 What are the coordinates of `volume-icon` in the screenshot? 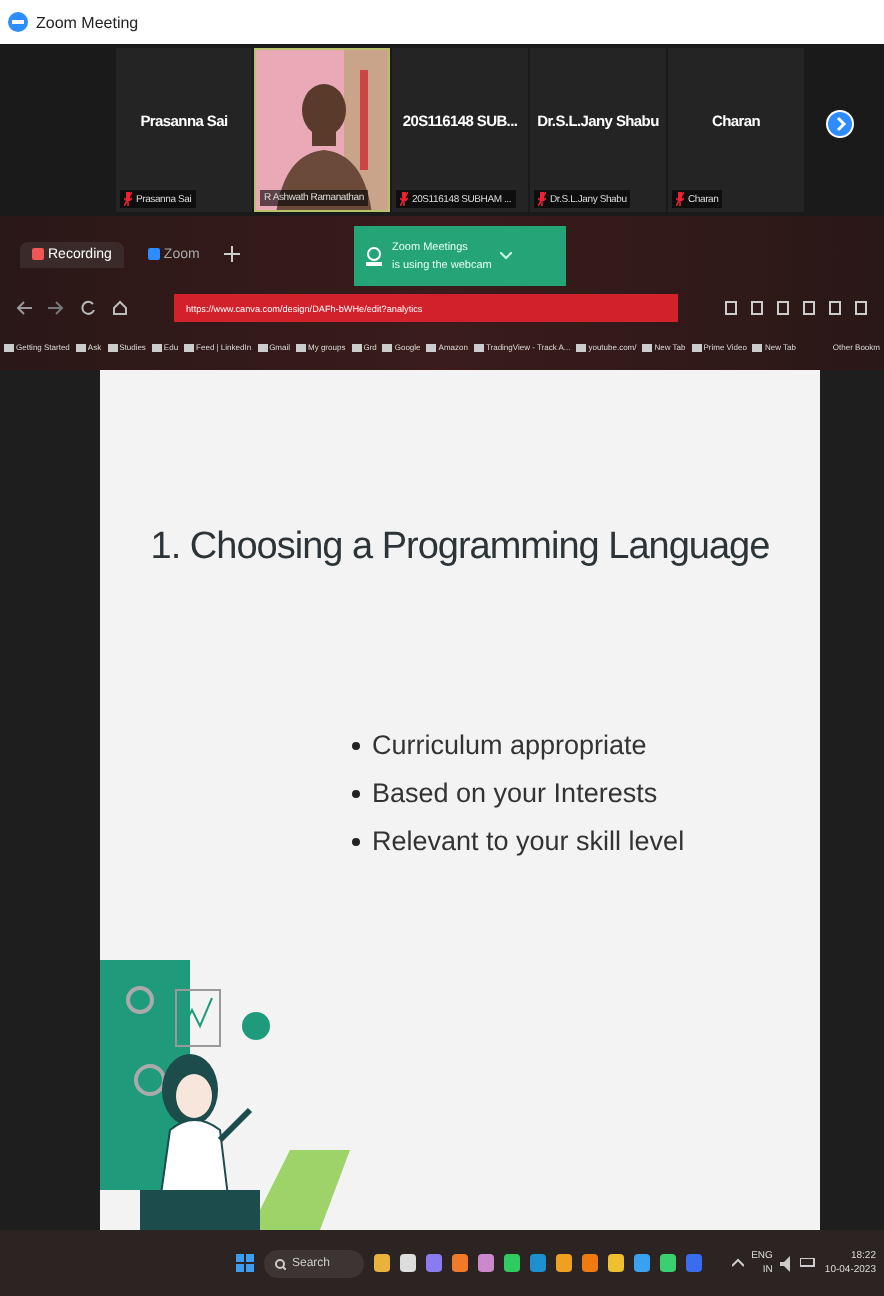 It's located at (786, 1263).